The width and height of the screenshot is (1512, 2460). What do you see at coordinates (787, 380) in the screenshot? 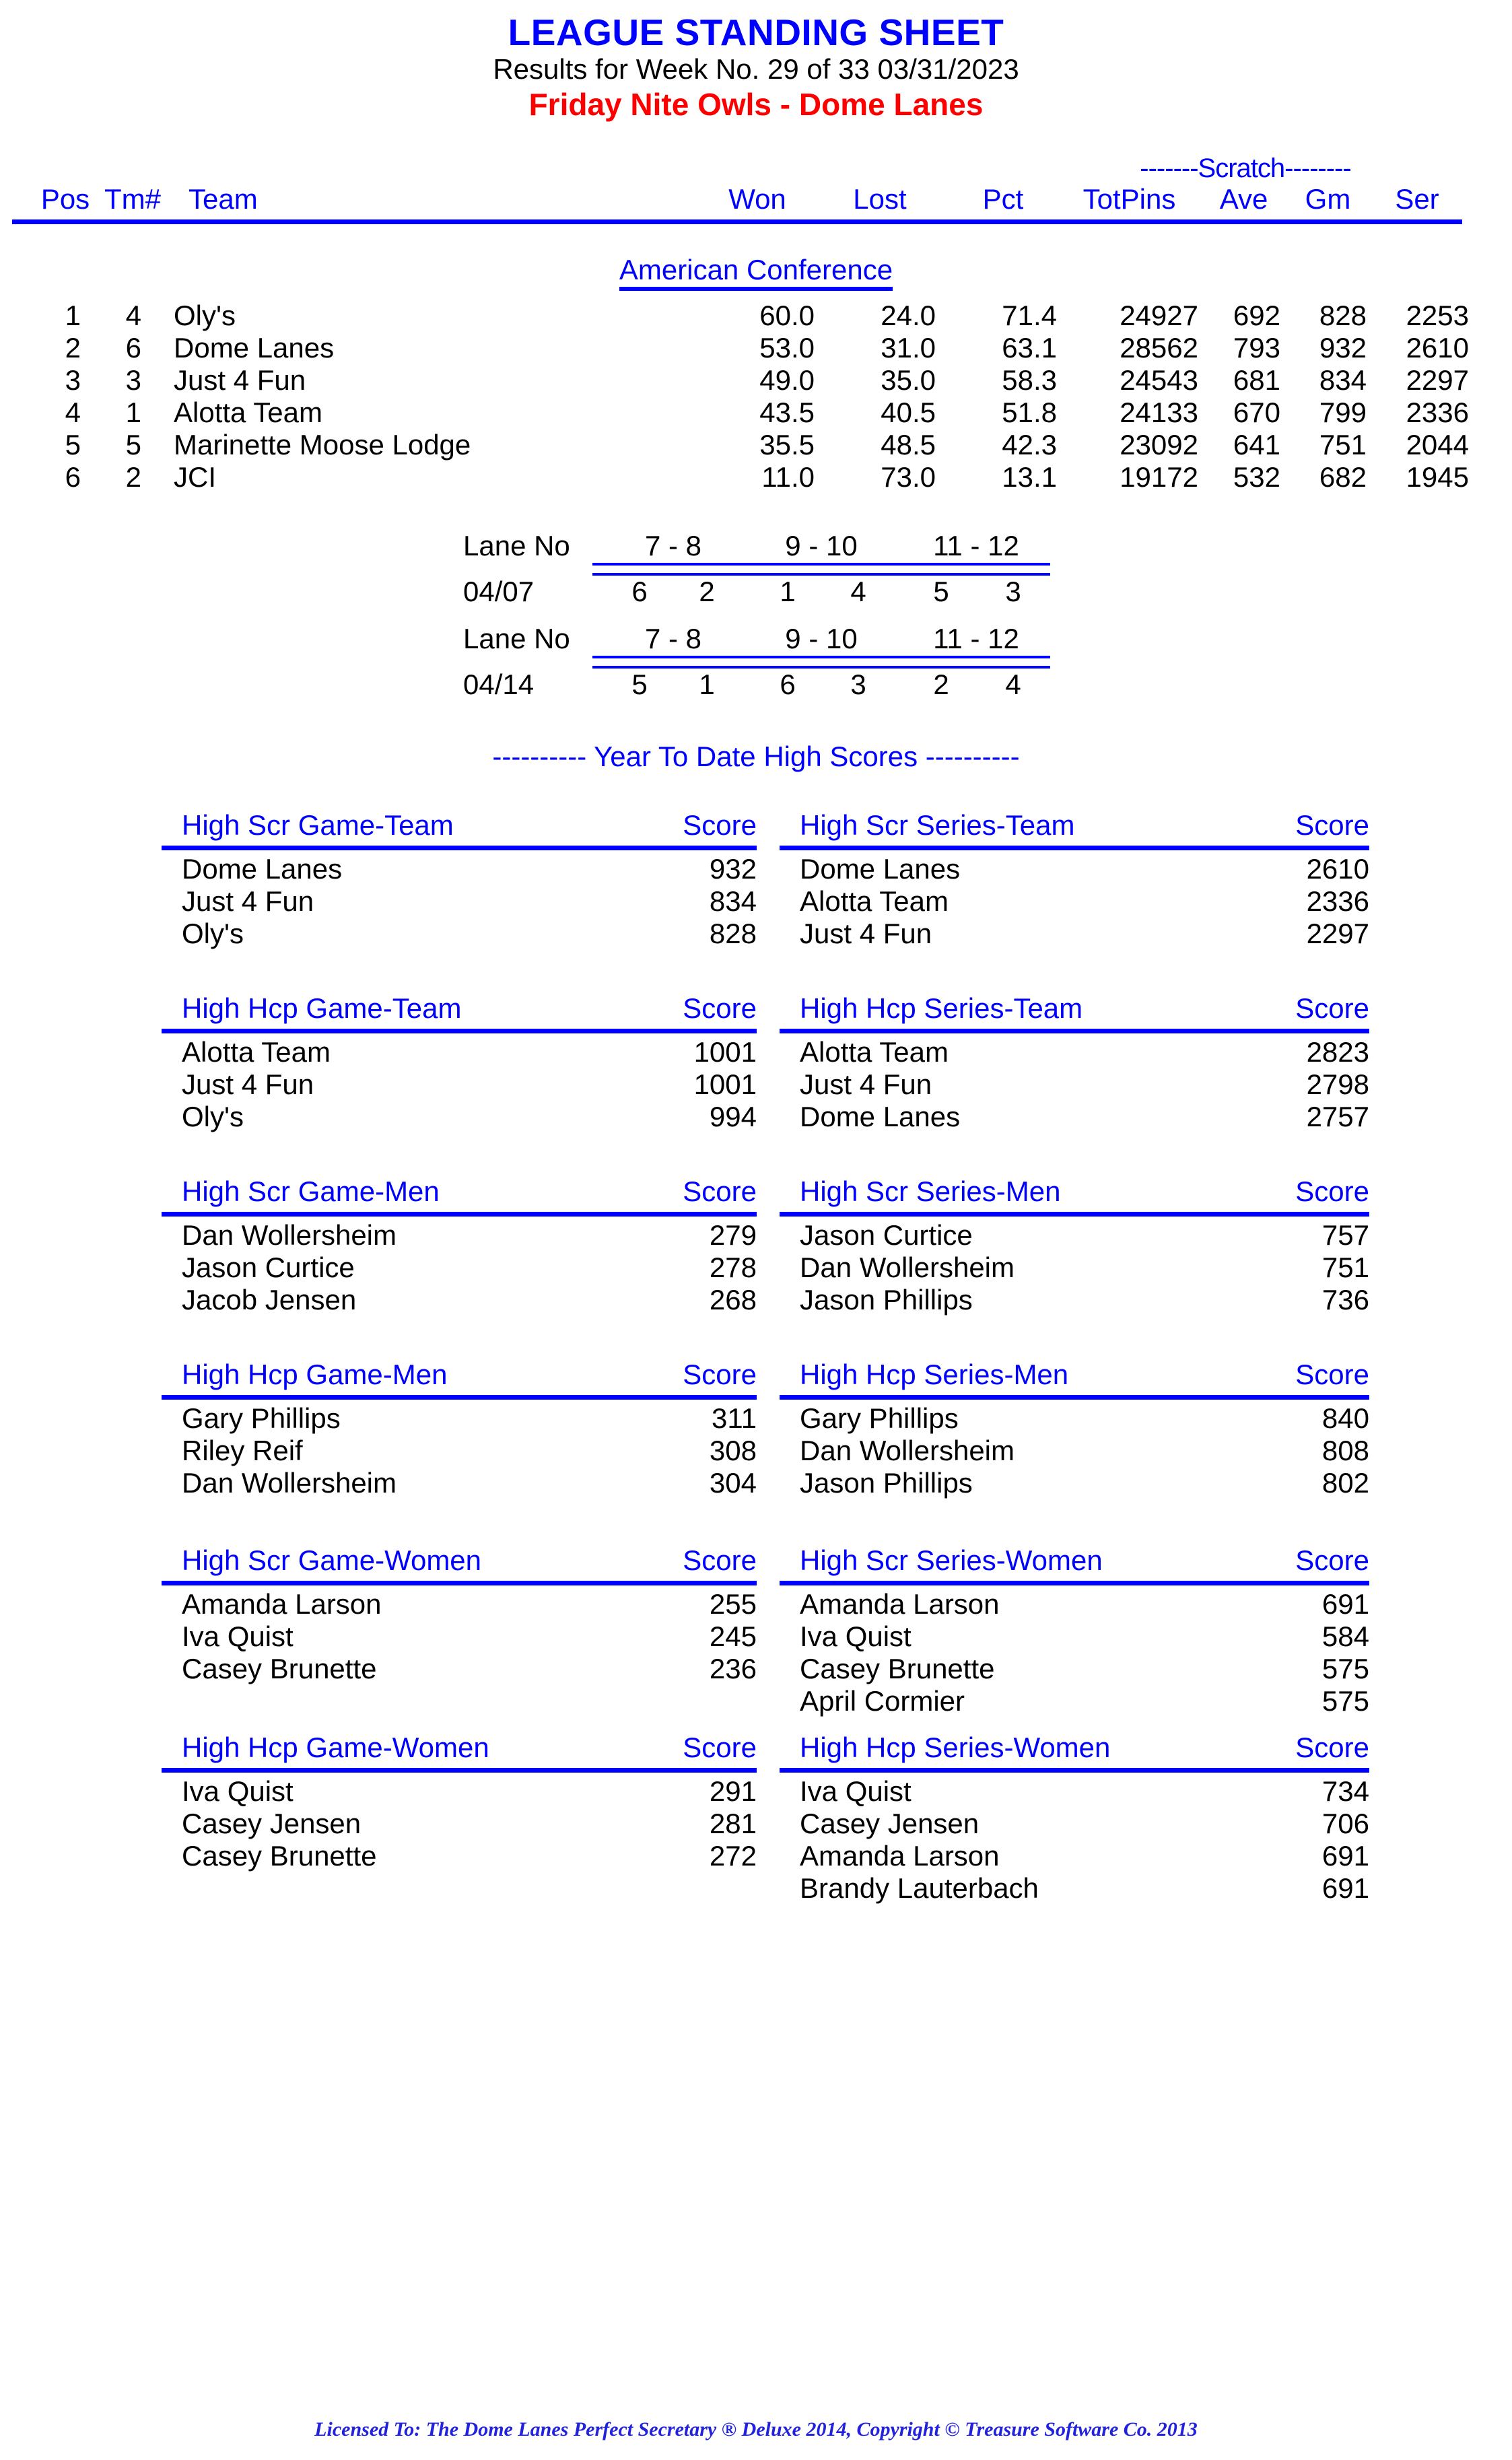
I see `standings-cell-won: 49.0` at bounding box center [787, 380].